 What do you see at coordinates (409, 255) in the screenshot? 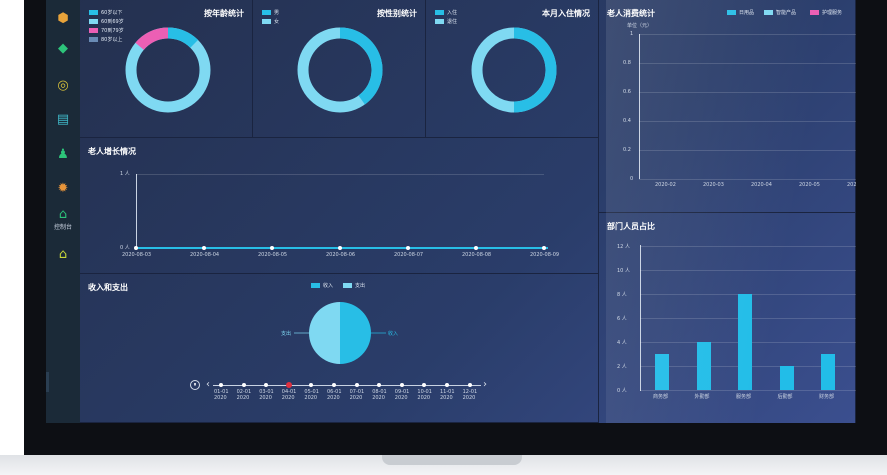
I see `x-tick-label: 2020-08-07` at bounding box center [409, 255].